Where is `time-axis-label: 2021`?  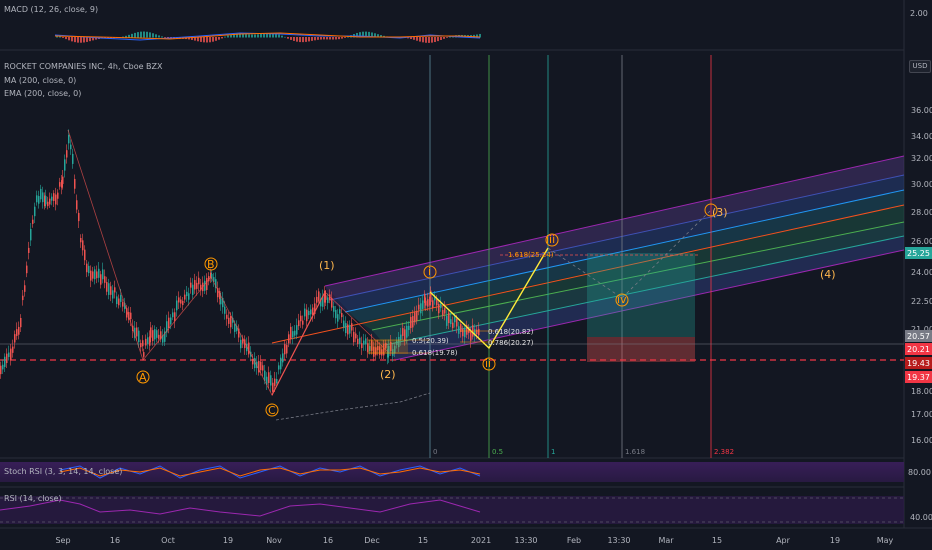 time-axis-label: 2021 is located at coordinates (481, 540).